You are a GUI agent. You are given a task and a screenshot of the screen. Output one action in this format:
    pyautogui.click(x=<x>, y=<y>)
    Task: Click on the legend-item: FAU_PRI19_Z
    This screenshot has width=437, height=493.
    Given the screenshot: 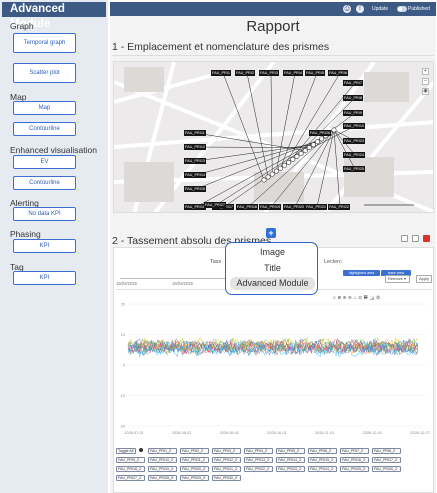 What is the action you would take?
    pyautogui.click(x=162, y=469)
    